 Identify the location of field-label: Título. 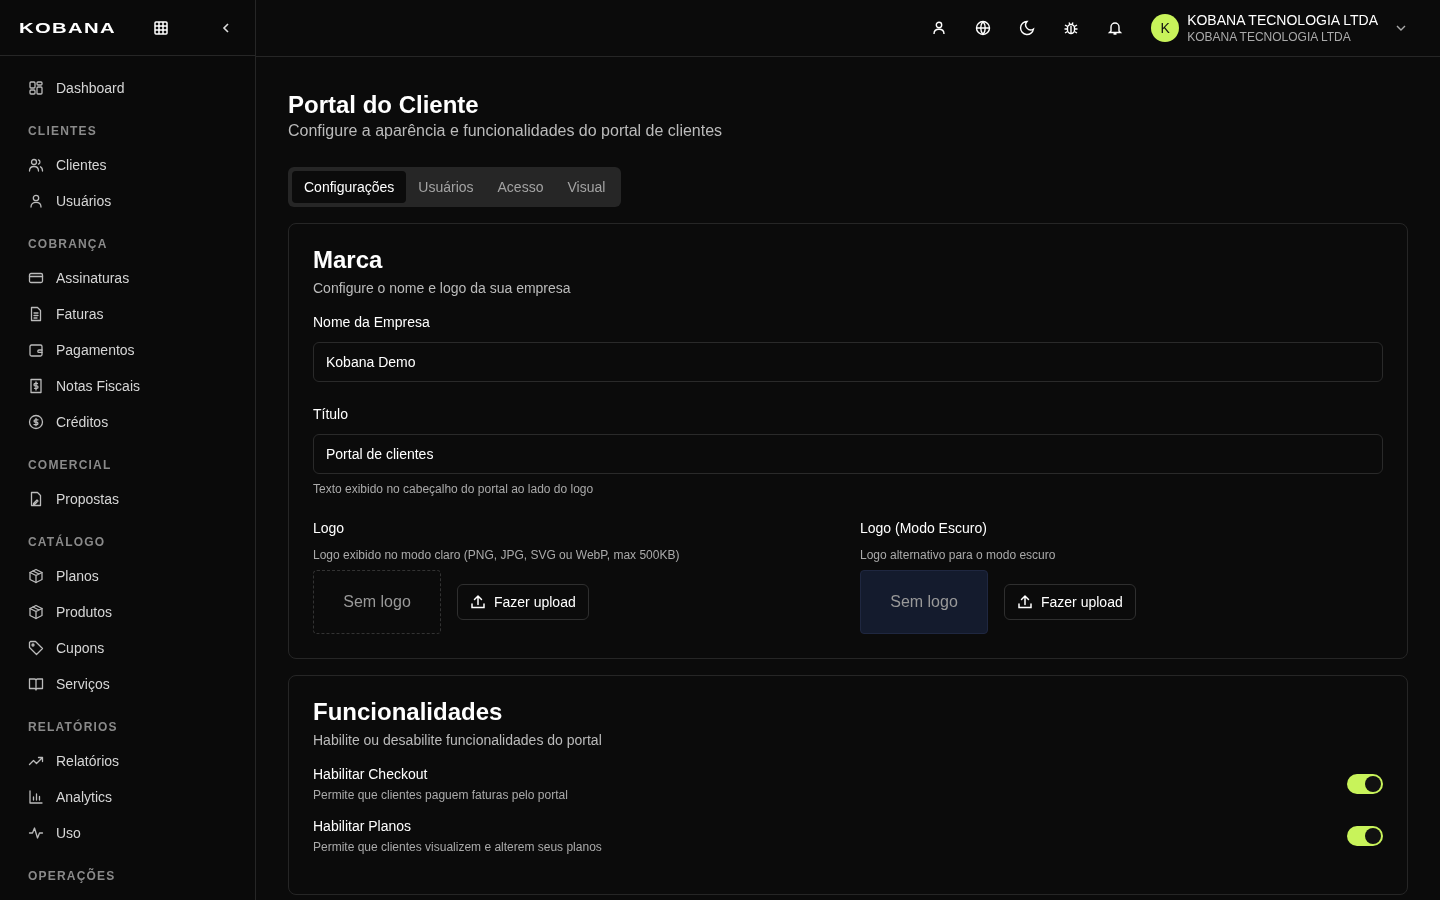
(331, 414).